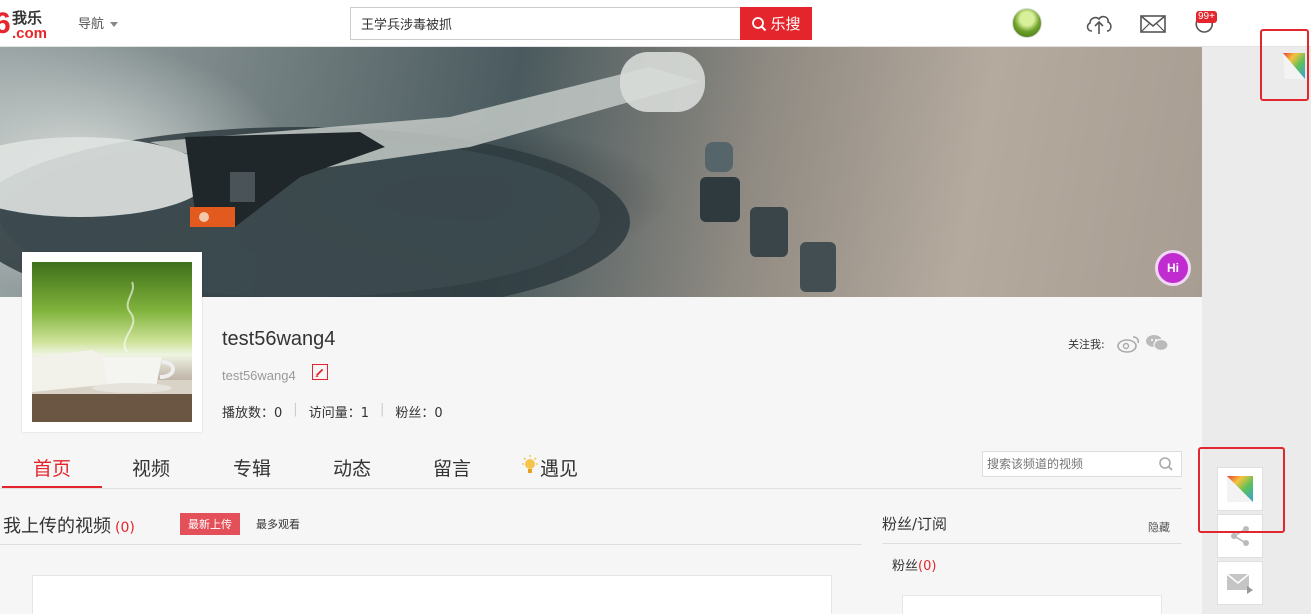 This screenshot has height=614, width=1311. I want to click on tab-meet: 遇见, so click(549, 471).